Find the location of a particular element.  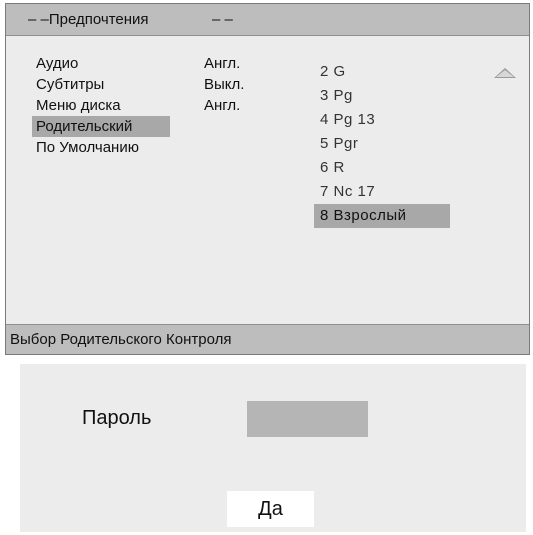

menu-item-disc-menu: Меню диска is located at coordinates (107, 105).